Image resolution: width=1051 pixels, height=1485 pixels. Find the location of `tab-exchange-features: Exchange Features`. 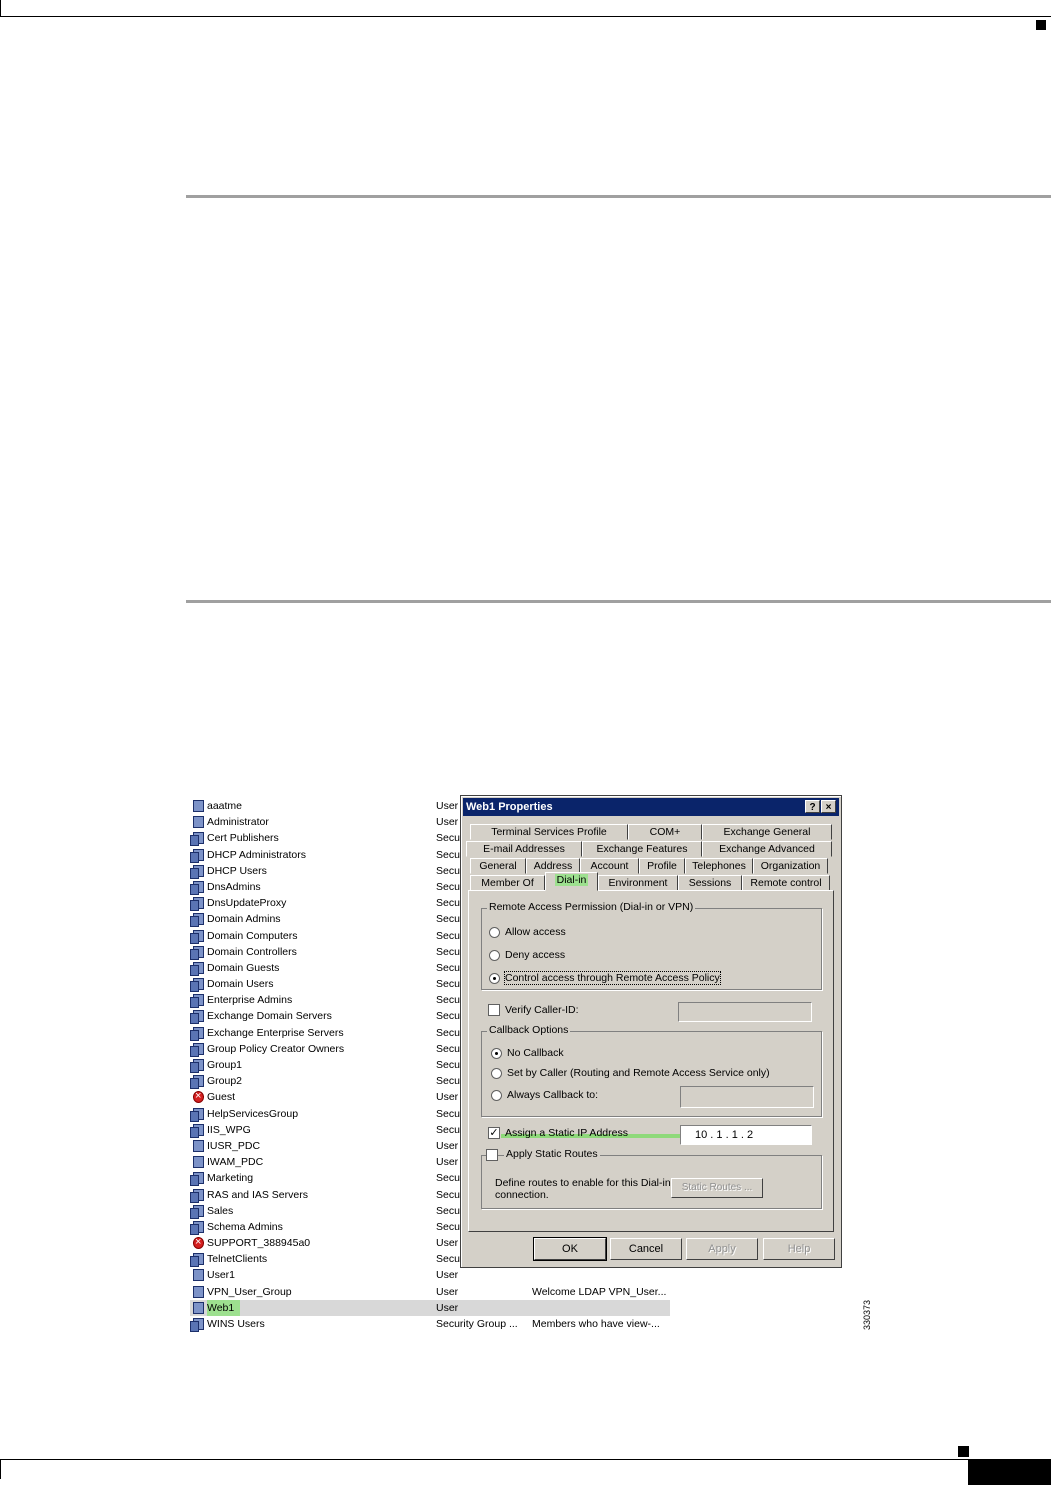

tab-exchange-features: Exchange Features is located at coordinates (642, 849).